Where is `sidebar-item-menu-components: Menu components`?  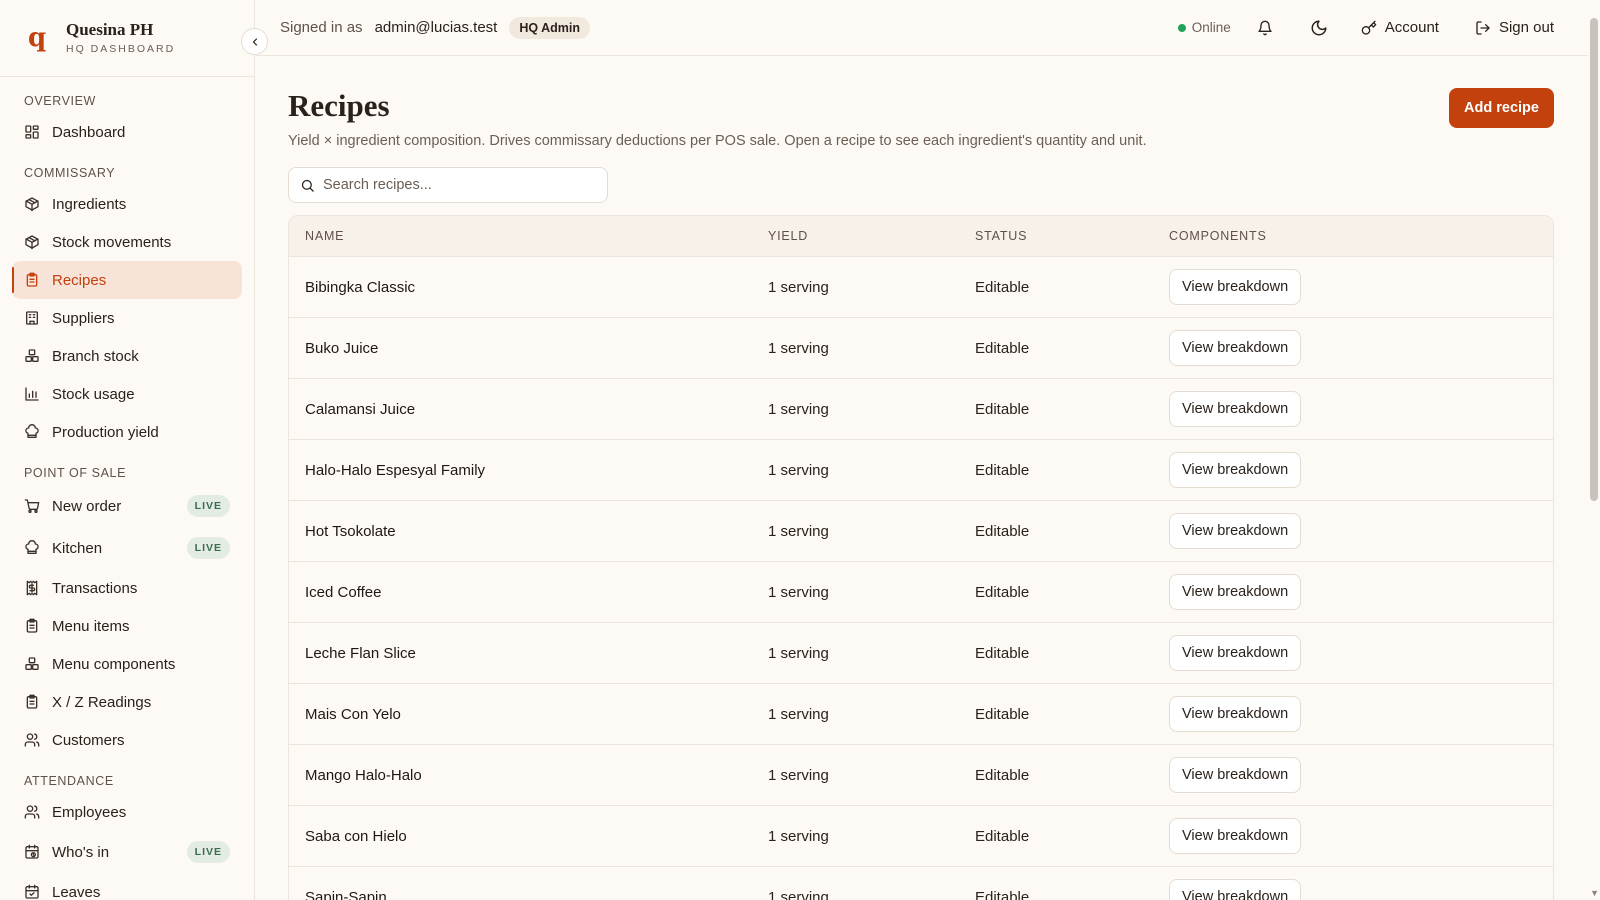 sidebar-item-menu-components: Menu components is located at coordinates (127, 664).